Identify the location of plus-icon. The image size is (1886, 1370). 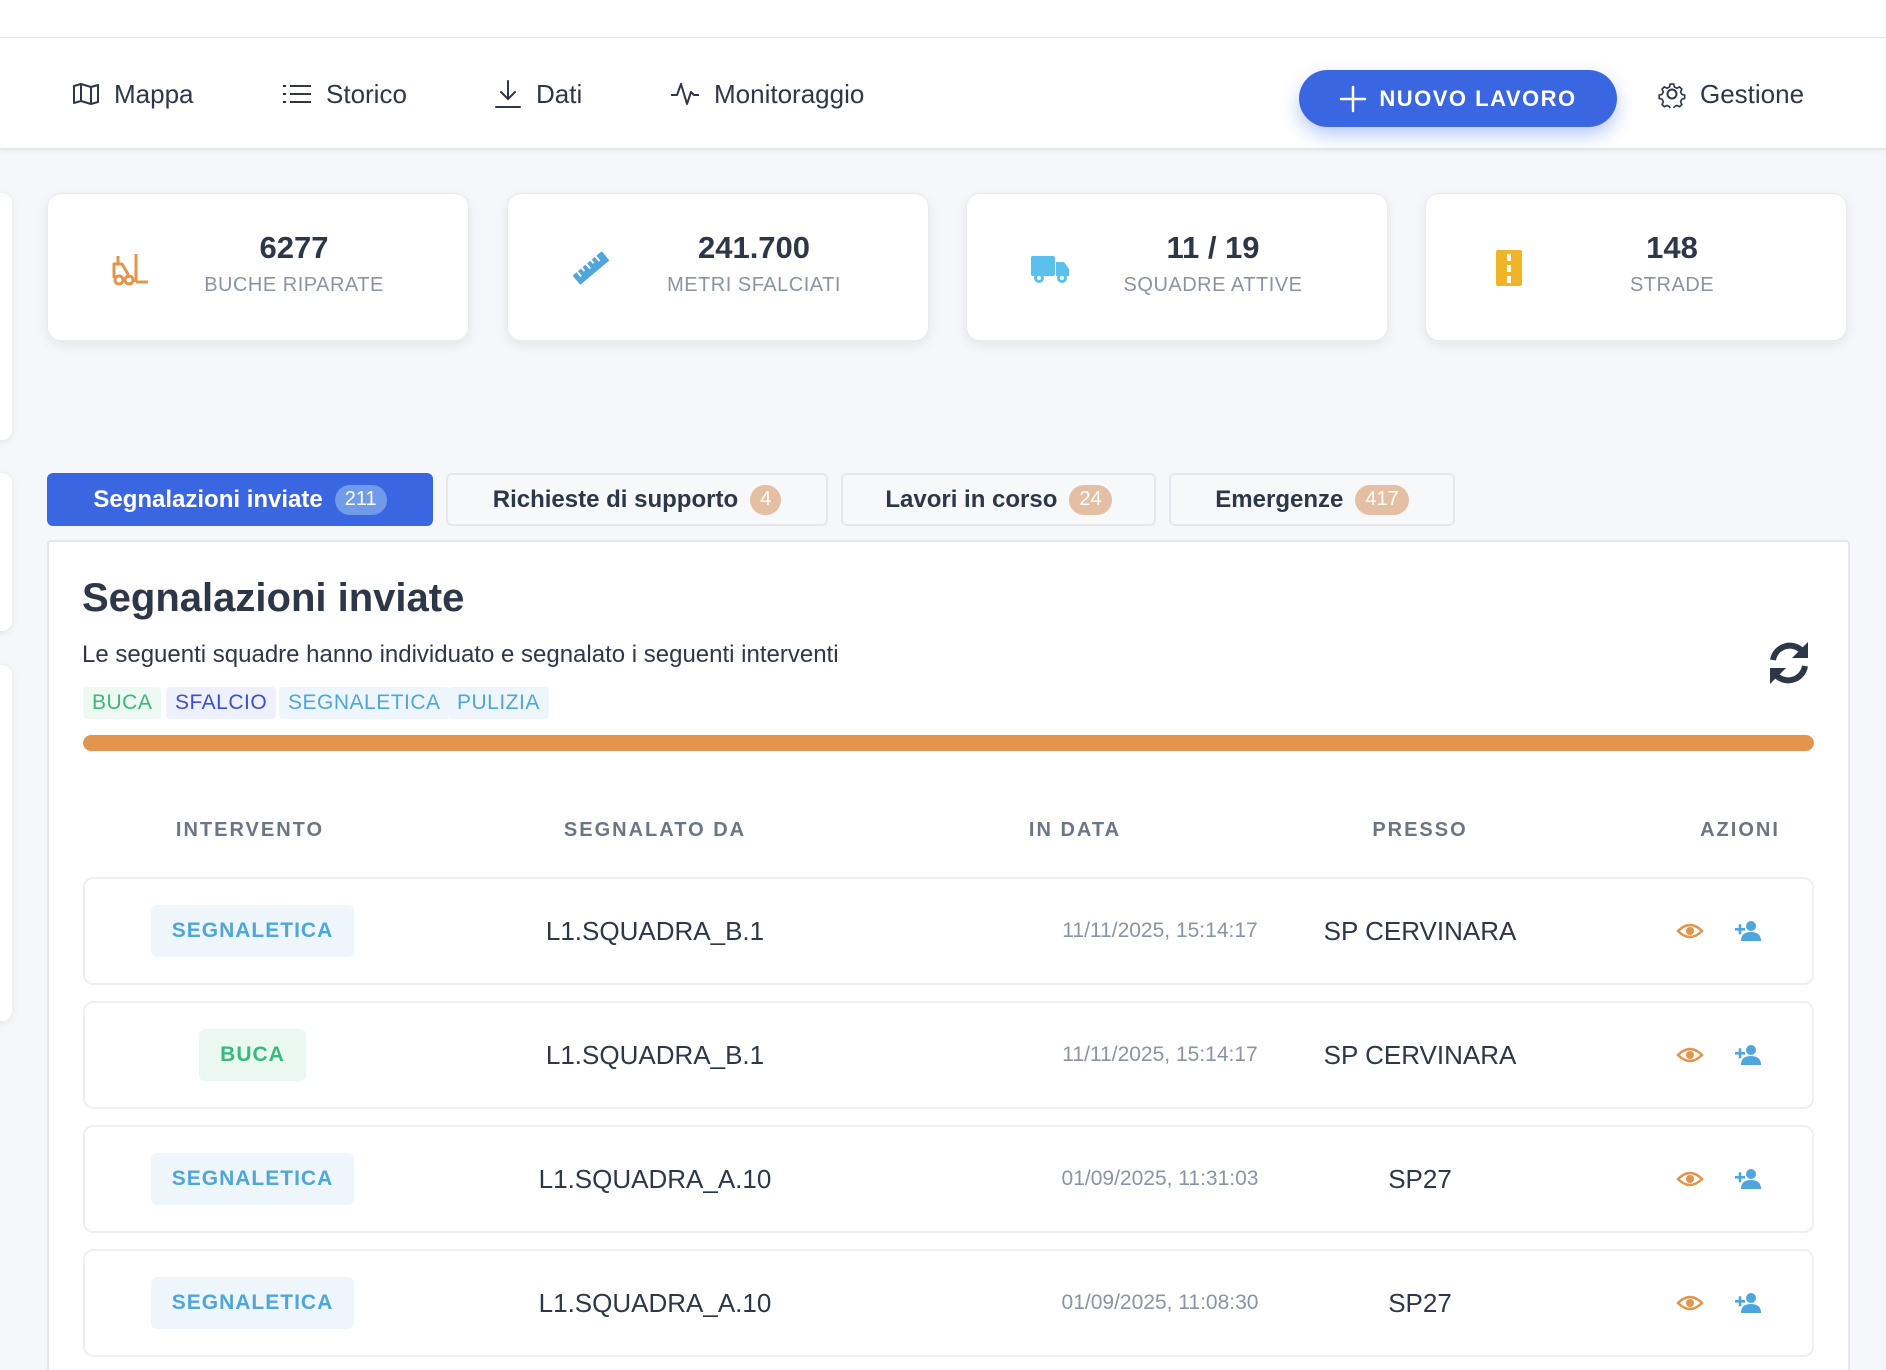
(1353, 98).